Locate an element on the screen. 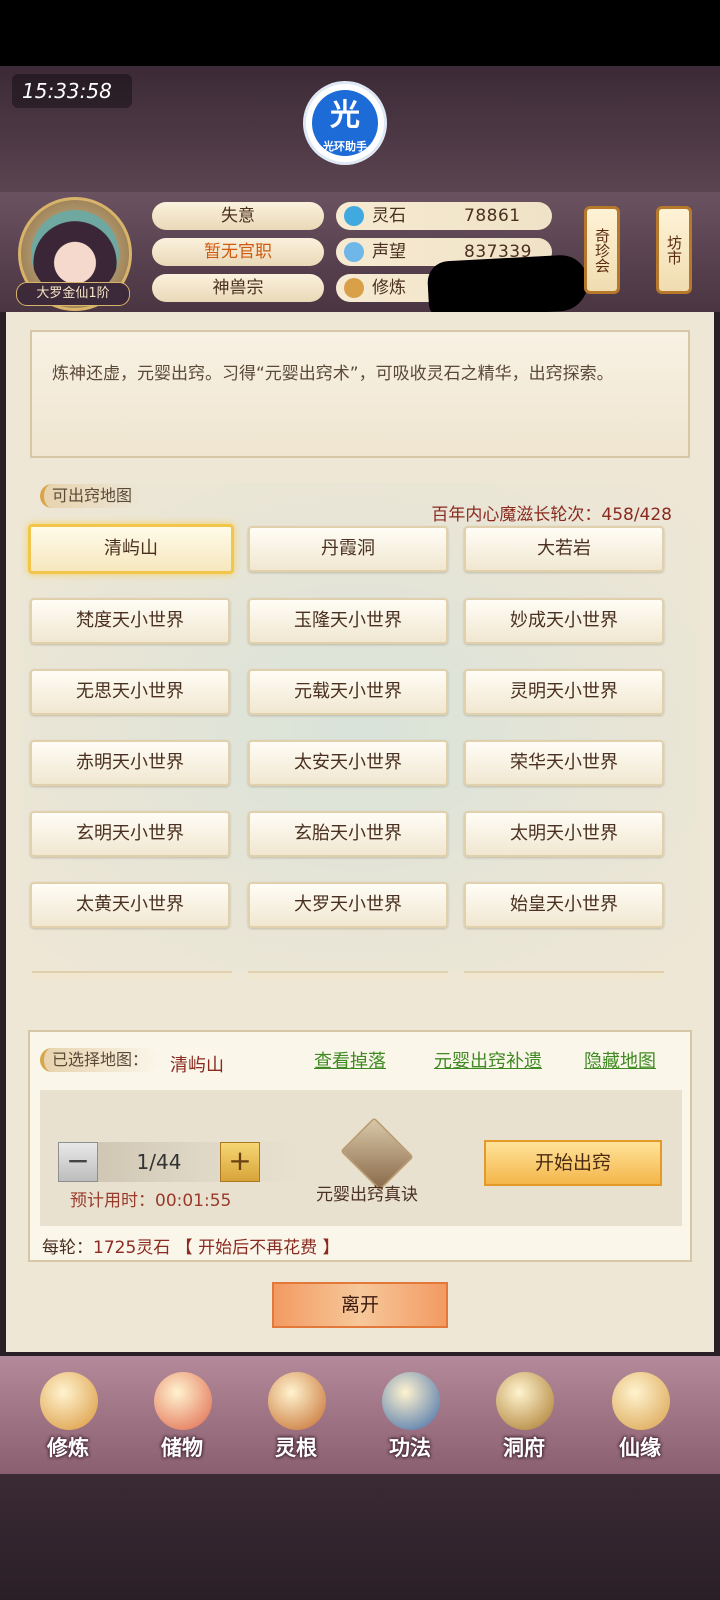 Image resolution: width=720 pixels, height=1600 pixels. nav-label: 洞府 is located at coordinates (524, 1448).